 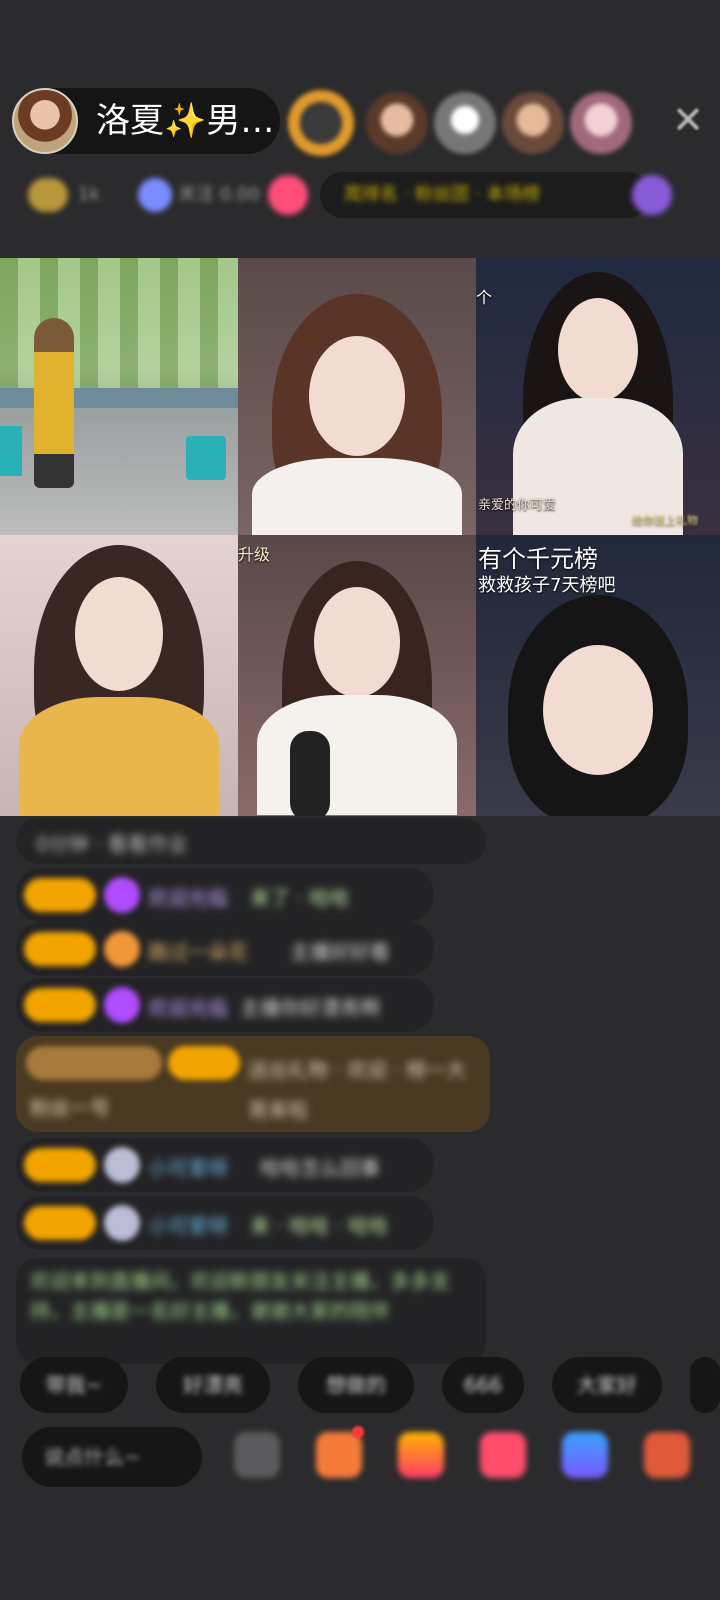 What do you see at coordinates (484, 297) in the screenshot?
I see `tile-overlay-text: 个` at bounding box center [484, 297].